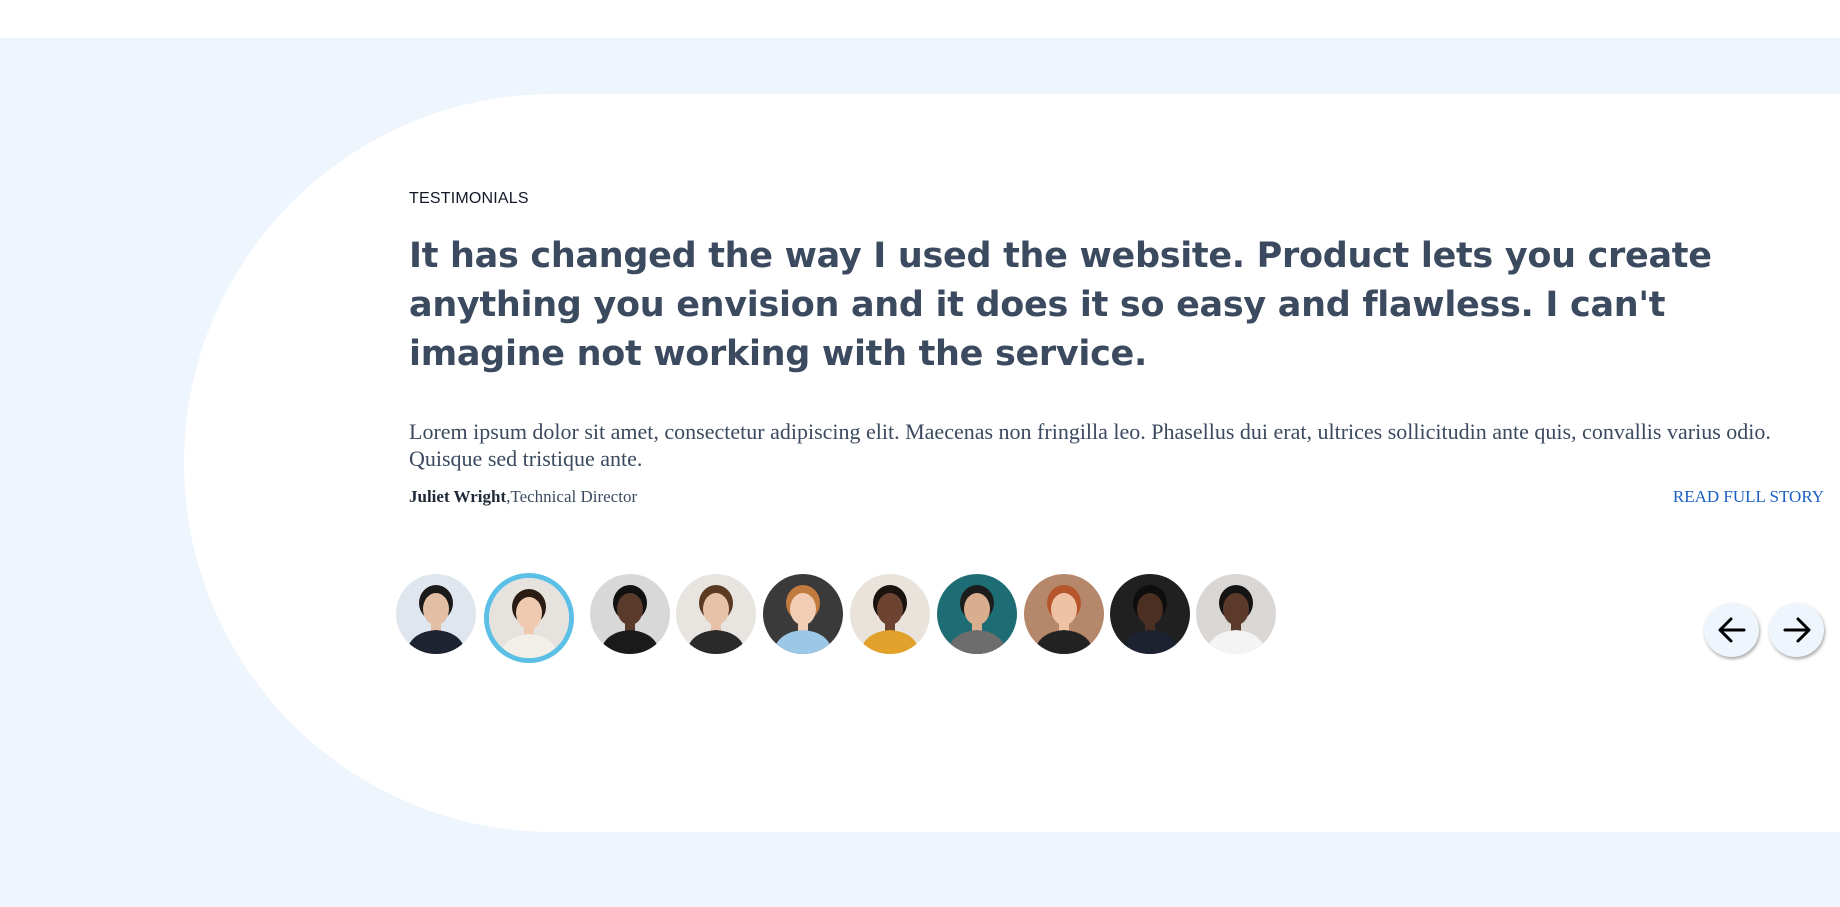 This screenshot has width=1840, height=907. I want to click on previous-button, so click(1731, 630).